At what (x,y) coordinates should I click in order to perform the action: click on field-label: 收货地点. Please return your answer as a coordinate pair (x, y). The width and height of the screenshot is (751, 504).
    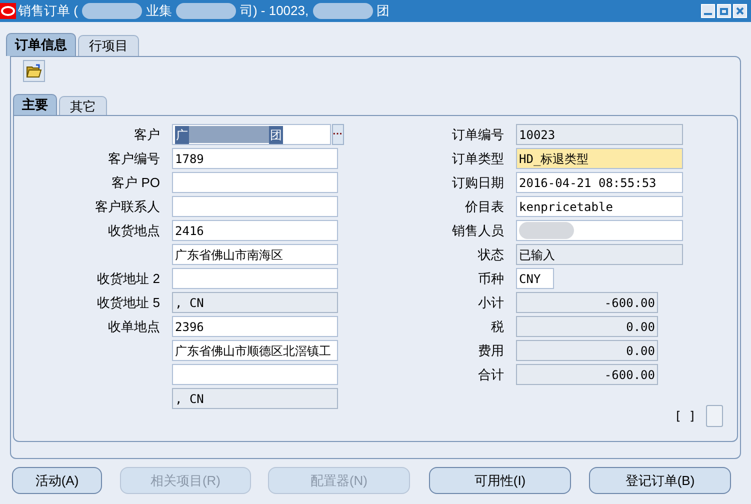
    Looking at the image, I should click on (134, 230).